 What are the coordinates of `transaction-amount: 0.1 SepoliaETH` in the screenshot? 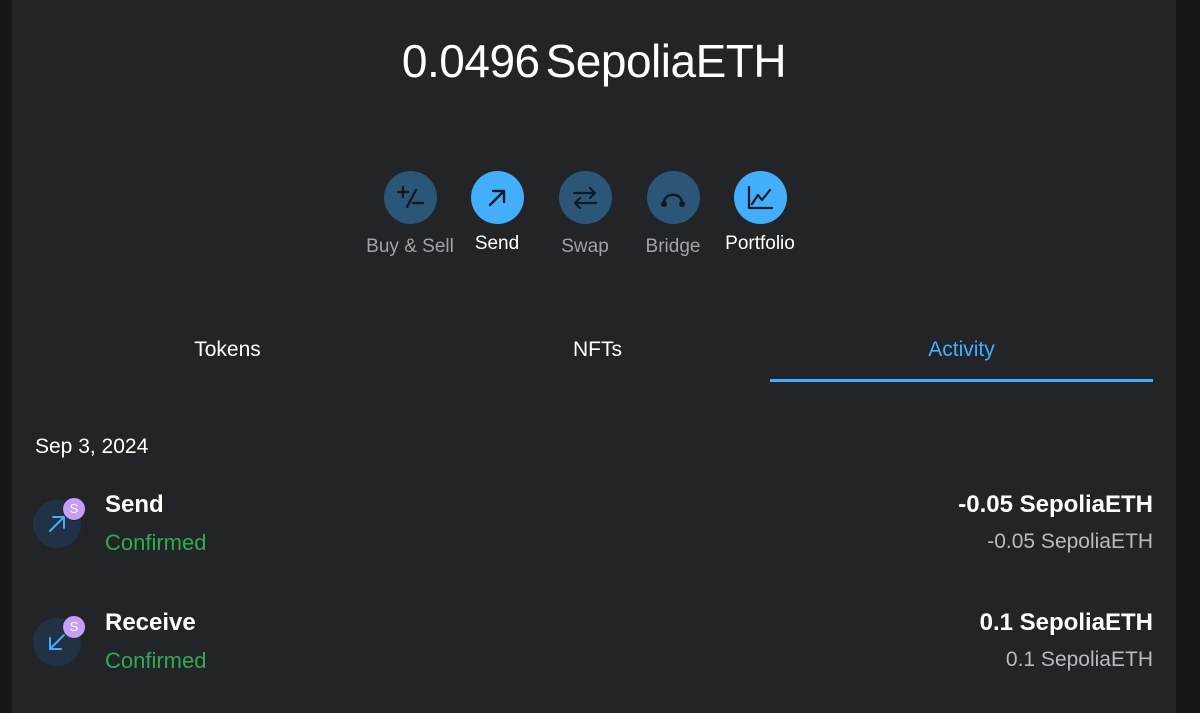 It's located at (1066, 622).